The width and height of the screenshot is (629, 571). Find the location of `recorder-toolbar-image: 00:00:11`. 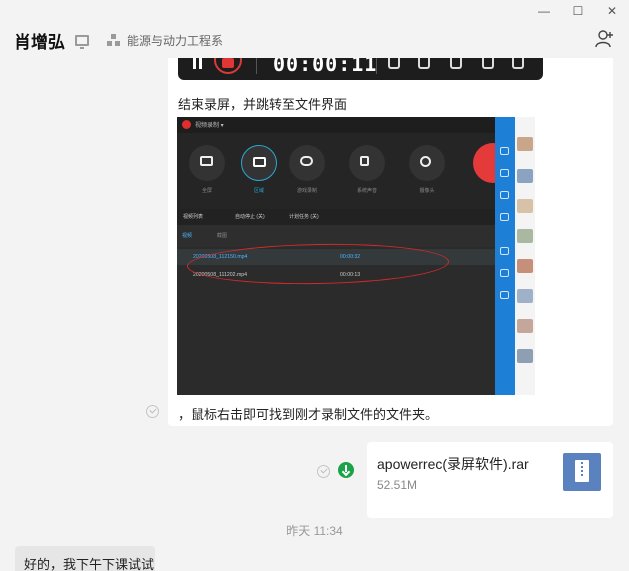

recorder-toolbar-image: 00:00:11 is located at coordinates (360, 69).